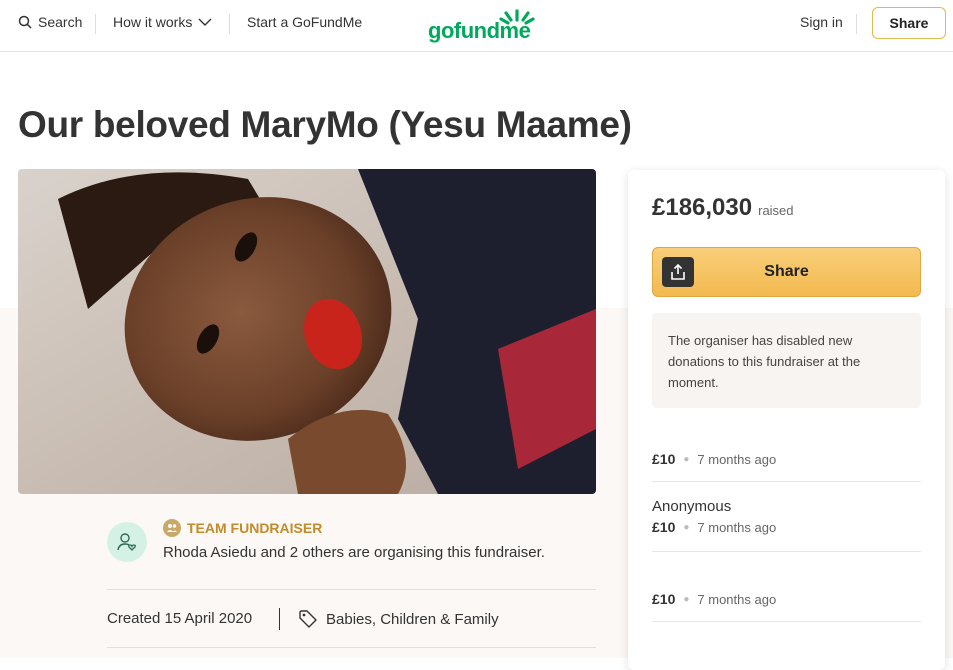 Image resolution: width=953 pixels, height=670 pixels. I want to click on team-fundraiser-label: TEAM FUNDRAISER, so click(242, 528).